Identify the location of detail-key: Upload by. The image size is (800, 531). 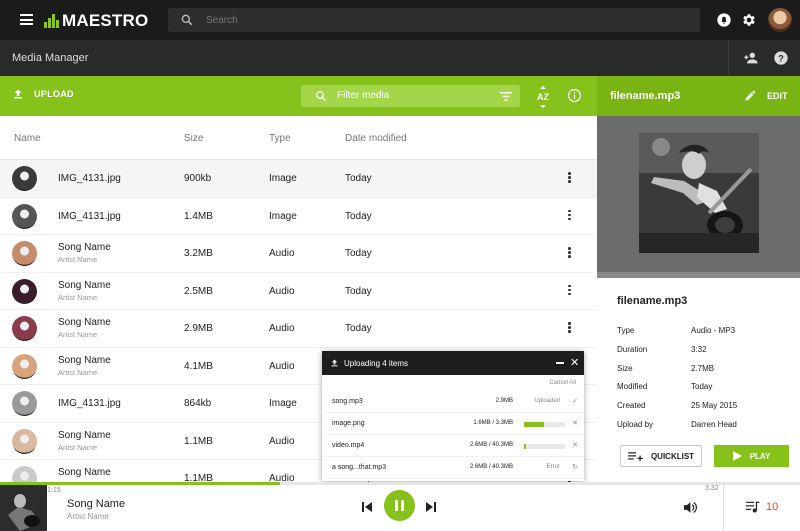
(635, 424).